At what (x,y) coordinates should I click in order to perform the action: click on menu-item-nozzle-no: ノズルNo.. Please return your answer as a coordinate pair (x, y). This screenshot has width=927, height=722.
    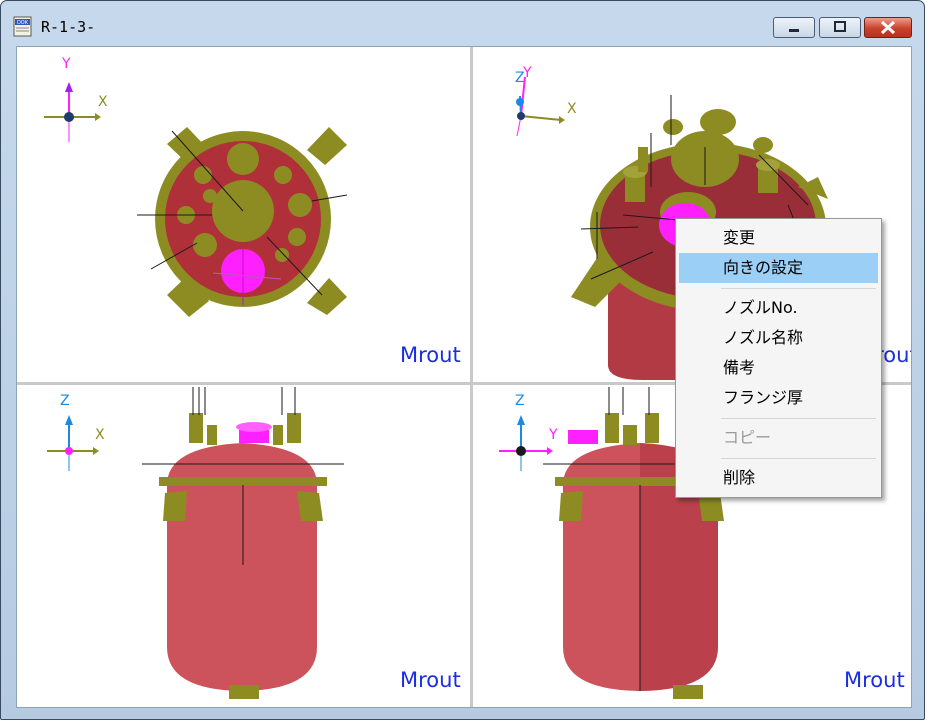
    Looking at the image, I should click on (778, 308).